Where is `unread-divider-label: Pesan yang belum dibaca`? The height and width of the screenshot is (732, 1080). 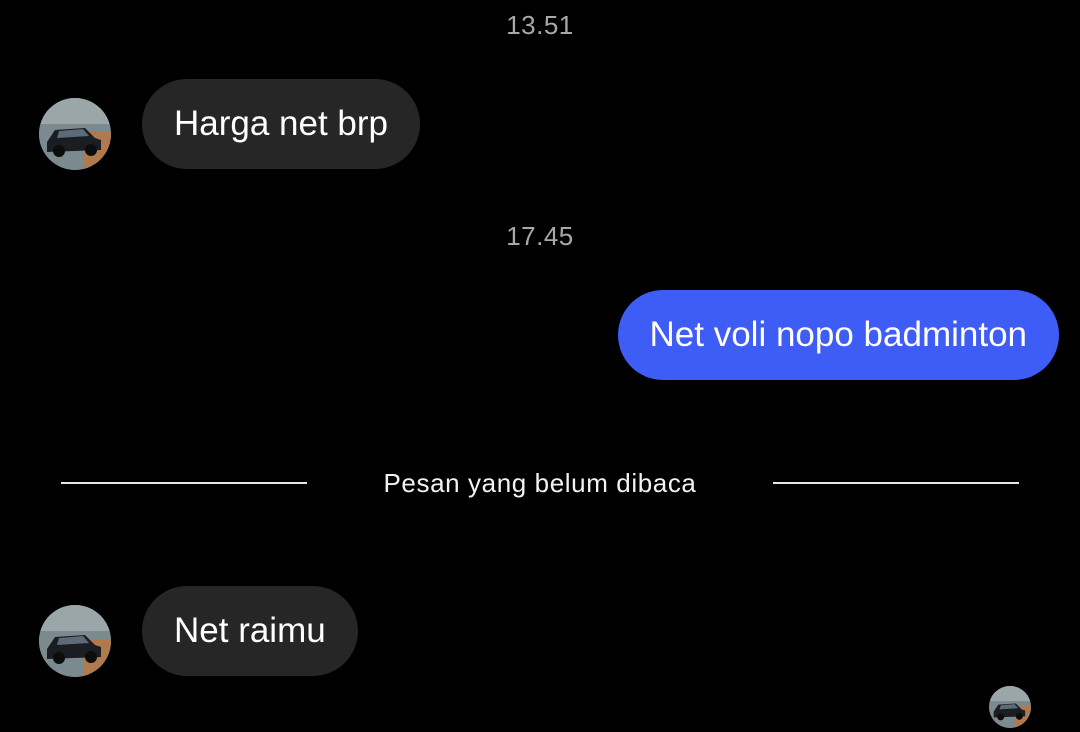
unread-divider-label: Pesan yang belum dibaca is located at coordinates (540, 482).